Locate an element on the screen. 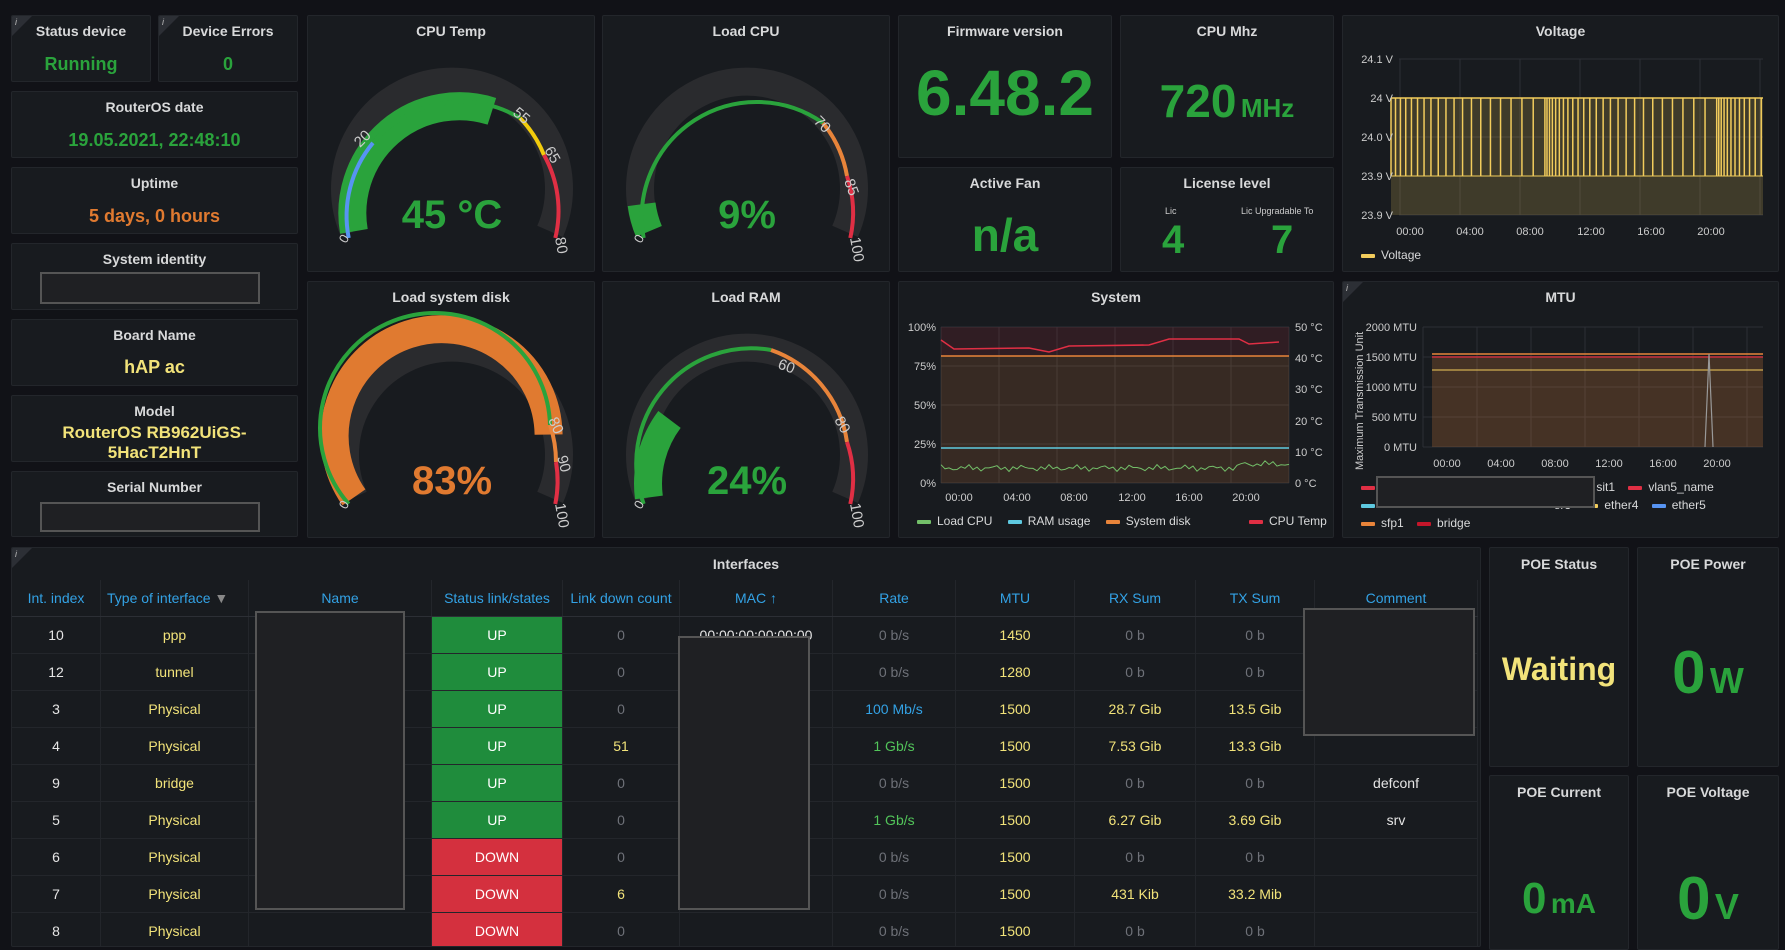 This screenshot has height=950, width=1785. firmware-panel: Firmware version 6.48.2 is located at coordinates (1005, 86).